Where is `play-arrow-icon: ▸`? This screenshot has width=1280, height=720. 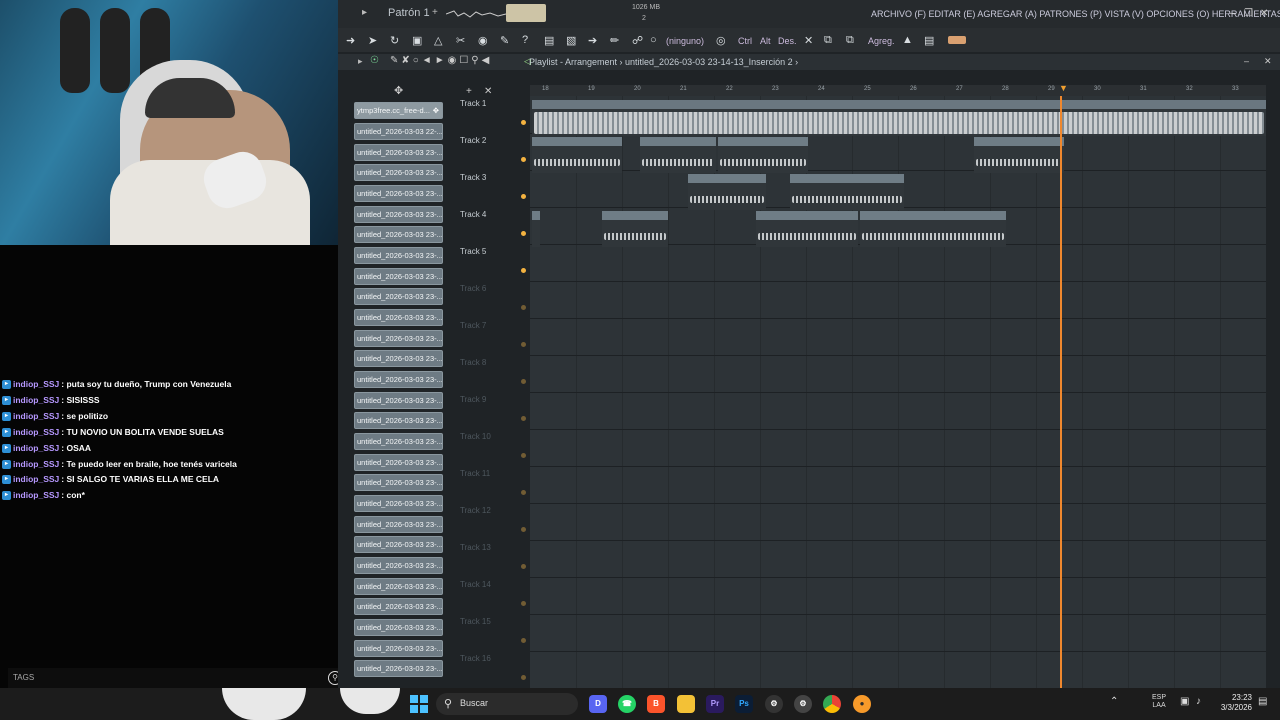
play-arrow-icon: ▸ is located at coordinates (364, 12).